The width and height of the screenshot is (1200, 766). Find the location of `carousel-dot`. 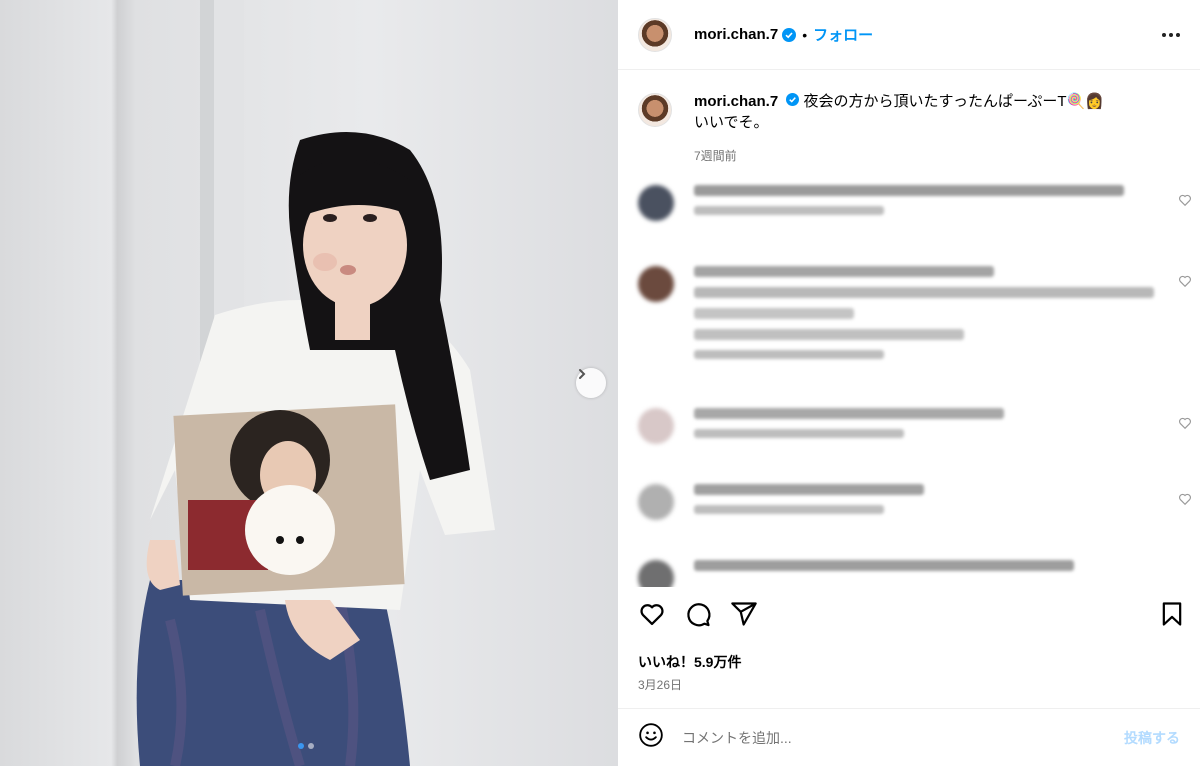

carousel-dot is located at coordinates (311, 746).